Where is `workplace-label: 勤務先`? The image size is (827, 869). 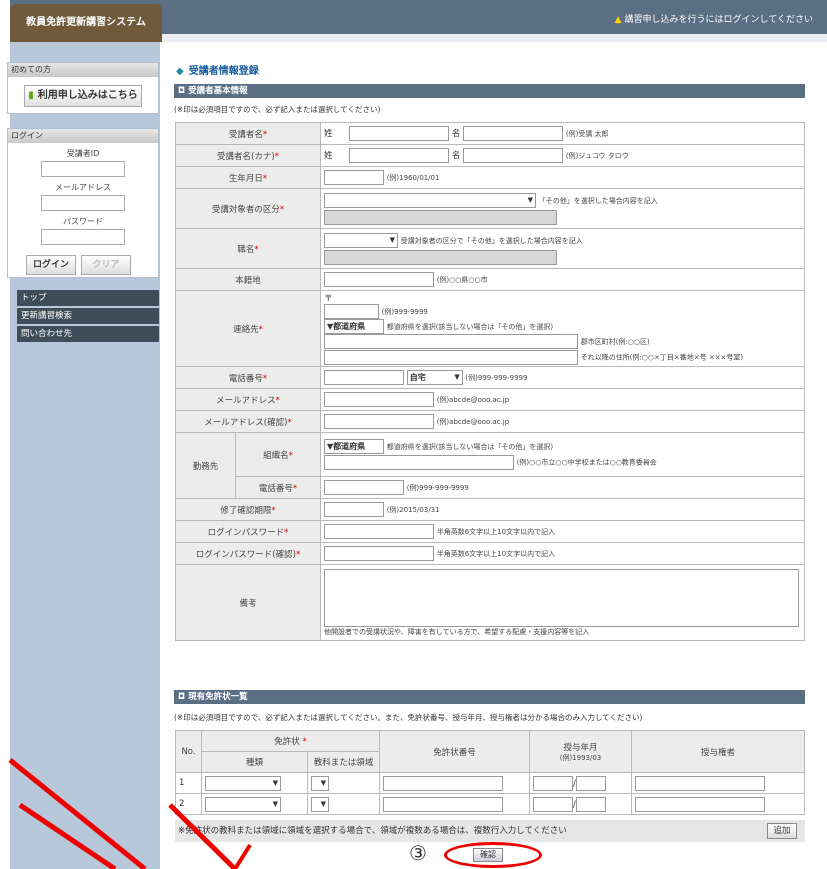 workplace-label: 勤務先 is located at coordinates (205, 465).